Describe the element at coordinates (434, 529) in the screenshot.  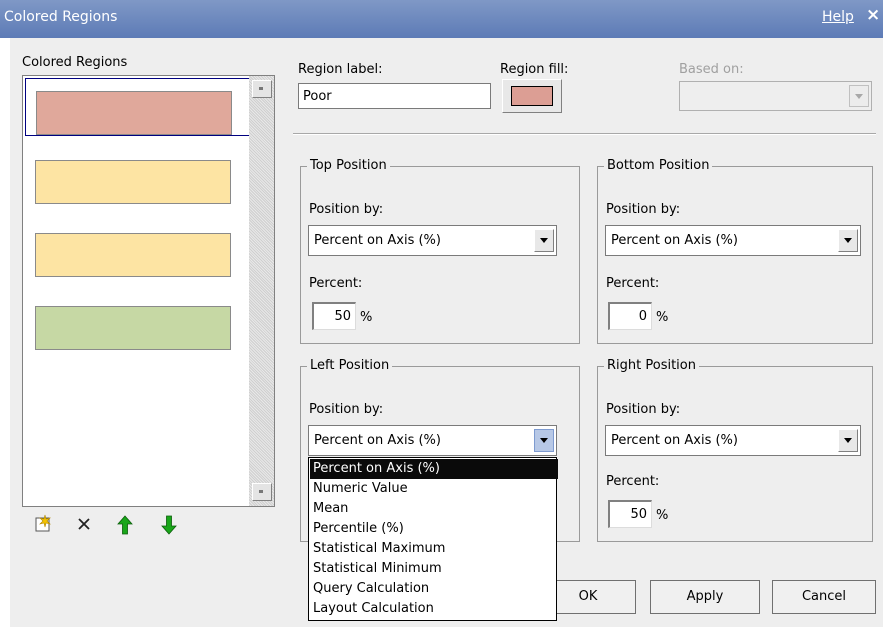
I see `dropdown-option: Percentile (%)` at that location.